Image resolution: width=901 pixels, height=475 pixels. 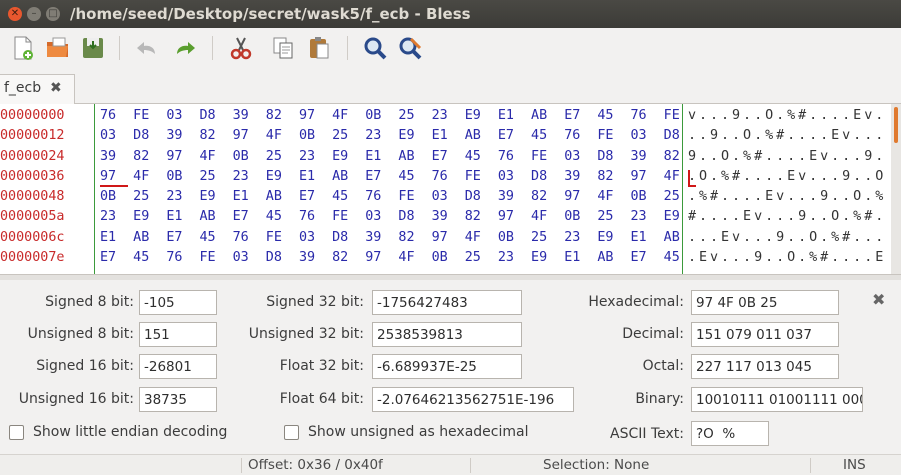 What do you see at coordinates (788, 116) in the screenshot?
I see `ascii-row: v...9..O.%#....Ev.` at bounding box center [788, 116].